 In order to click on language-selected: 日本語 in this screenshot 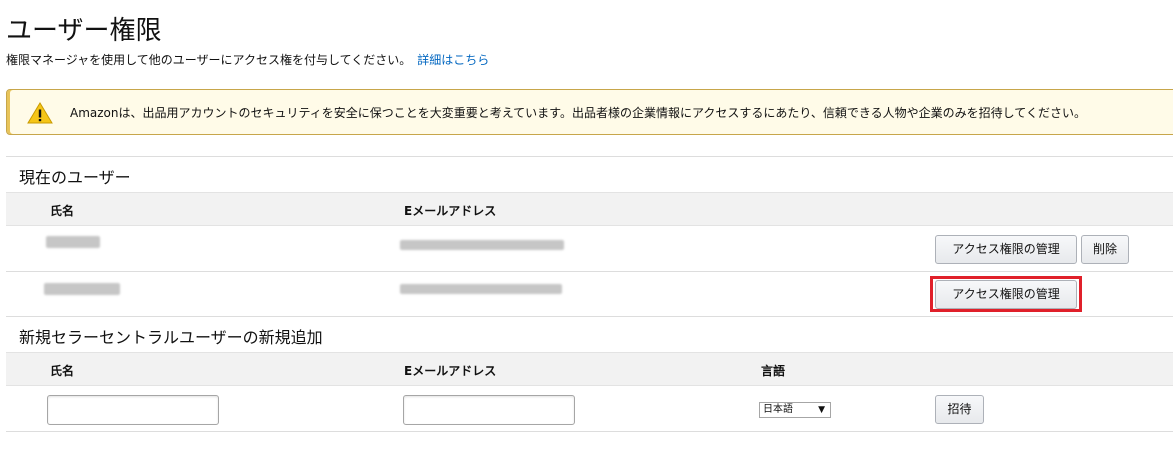, I will do `click(778, 409)`.